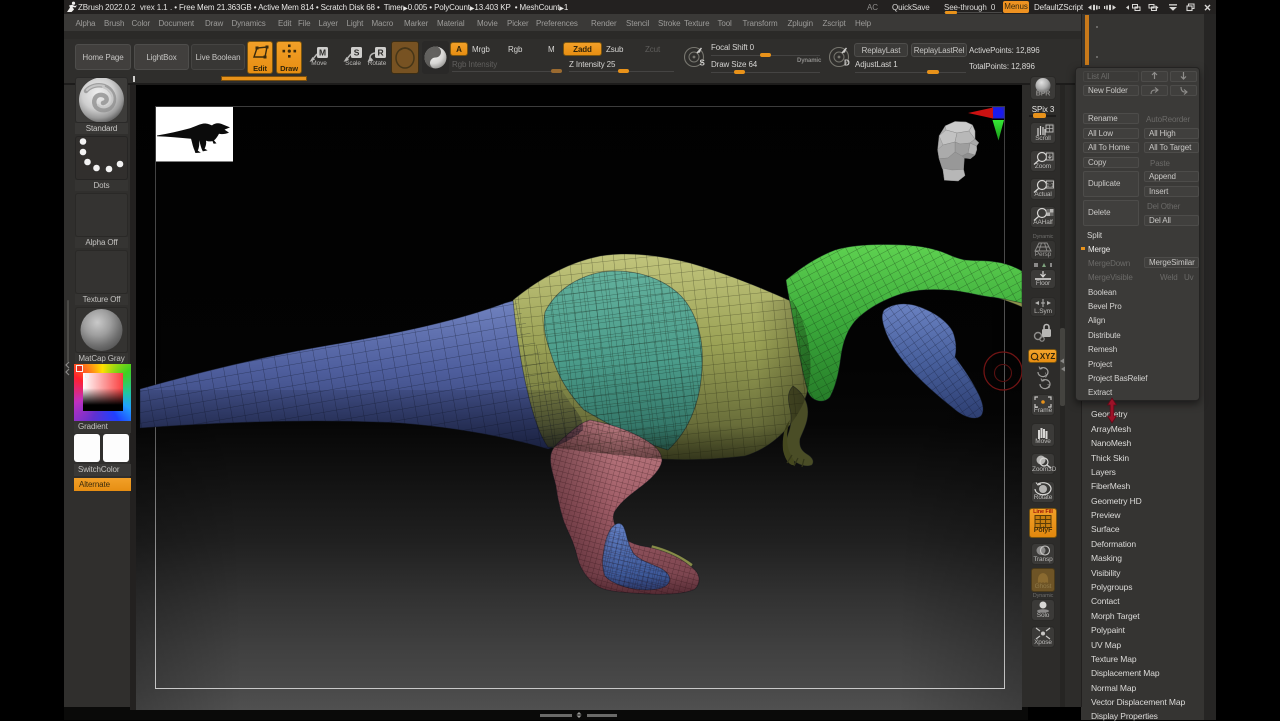  I want to click on svg-text: z, so click(1048, 387).